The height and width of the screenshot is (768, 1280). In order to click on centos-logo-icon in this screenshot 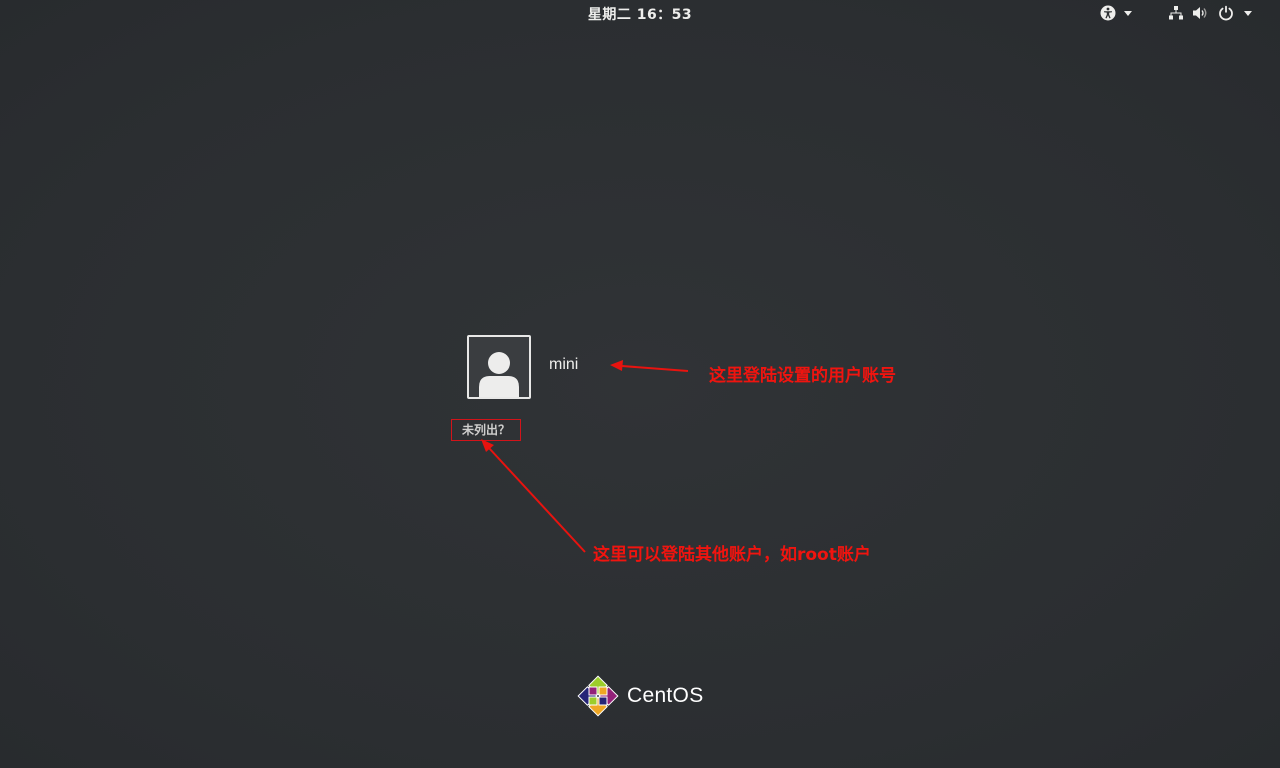, I will do `click(598, 696)`.